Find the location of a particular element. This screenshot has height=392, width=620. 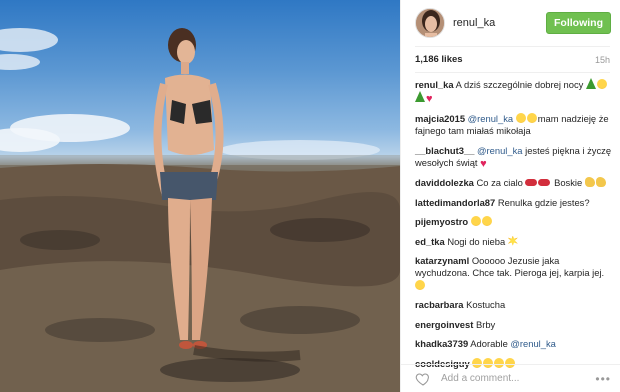

comment-author: ed_tka is located at coordinates (430, 241).